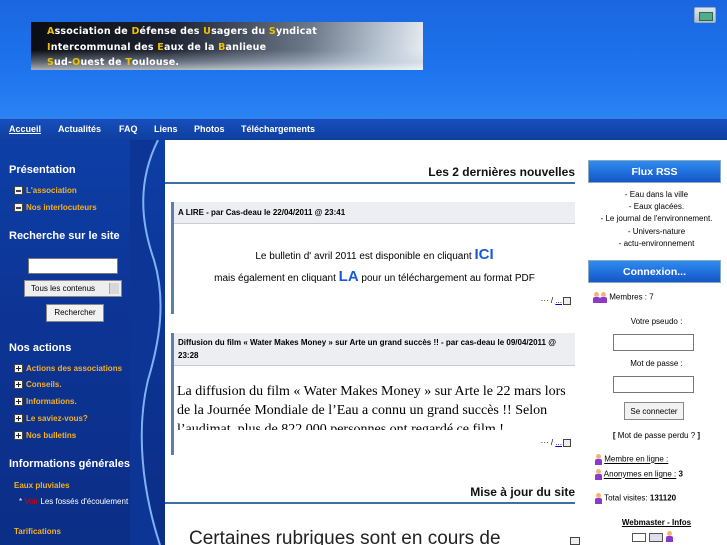  Describe the element at coordinates (575, 541) in the screenshot. I see `scroll-icon` at that location.